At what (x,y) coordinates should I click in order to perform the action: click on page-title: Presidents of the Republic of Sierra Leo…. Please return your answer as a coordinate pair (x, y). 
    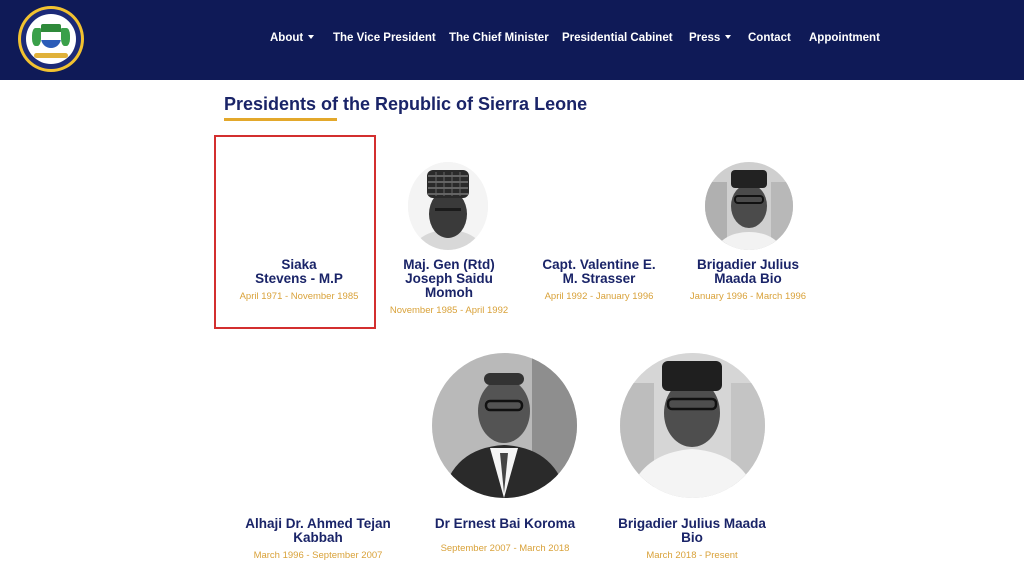
    Looking at the image, I should click on (406, 104).